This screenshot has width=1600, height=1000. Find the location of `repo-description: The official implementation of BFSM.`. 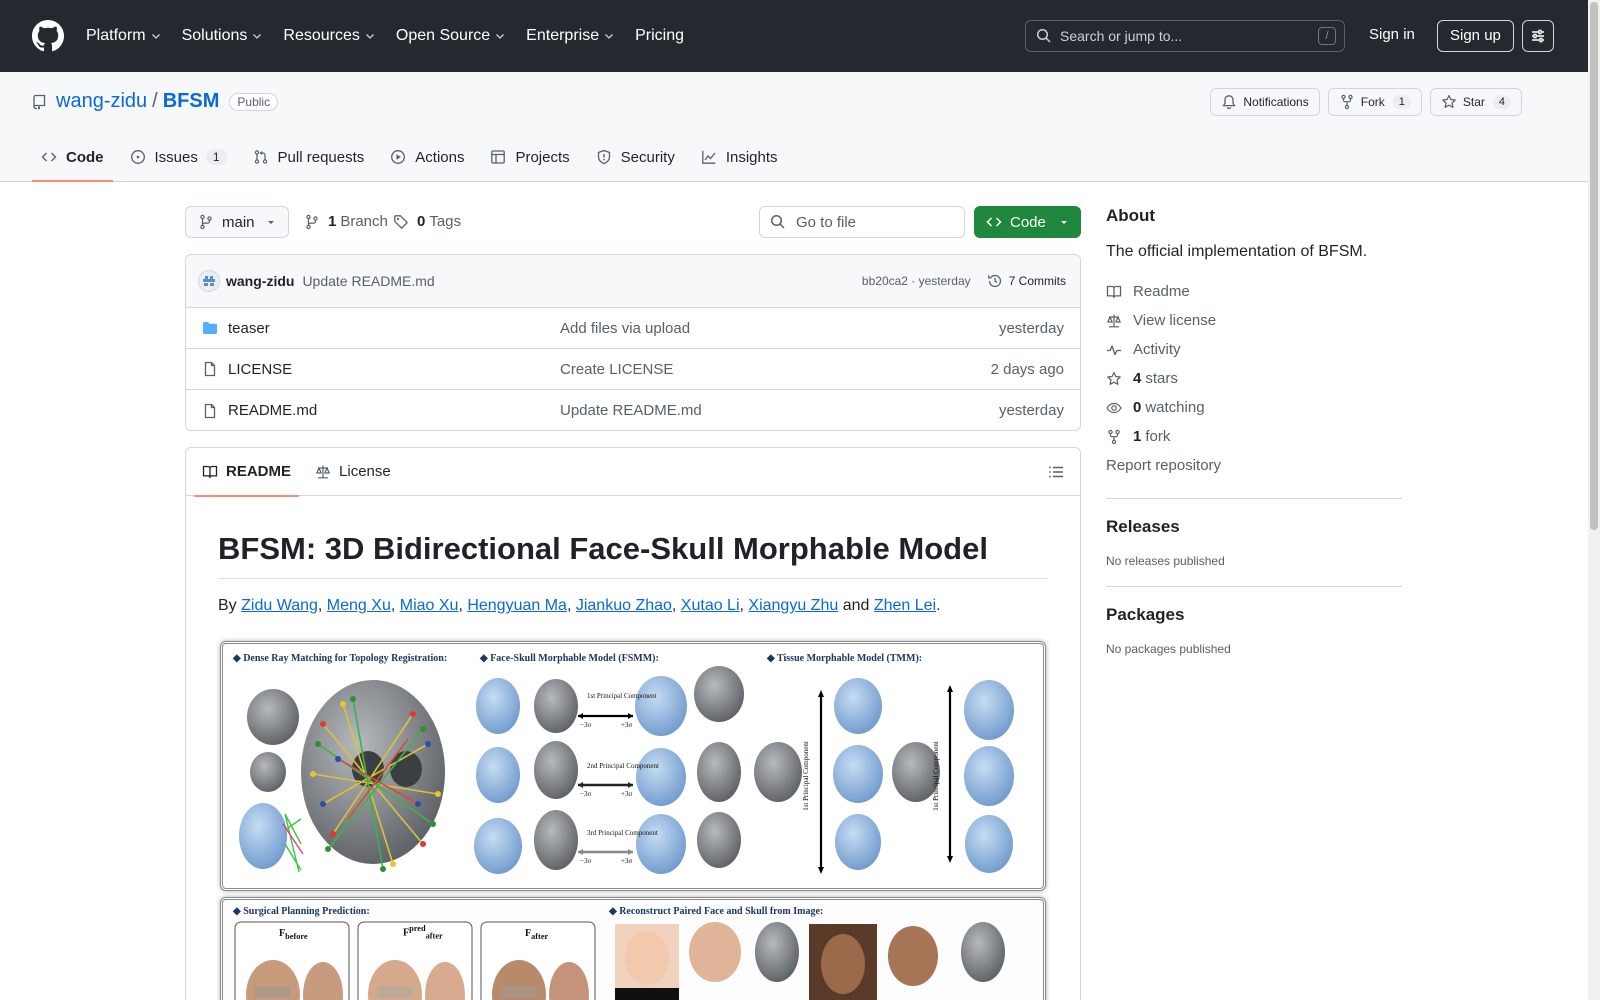

repo-description: The official implementation of BFSM. is located at coordinates (1237, 251).